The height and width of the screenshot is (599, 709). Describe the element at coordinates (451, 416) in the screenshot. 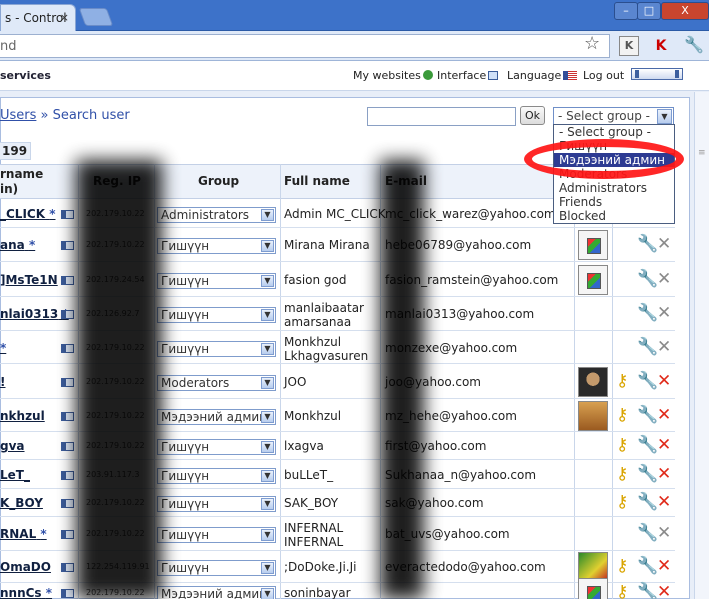

I see `email-address: mz_hehe@yahoo.com` at that location.